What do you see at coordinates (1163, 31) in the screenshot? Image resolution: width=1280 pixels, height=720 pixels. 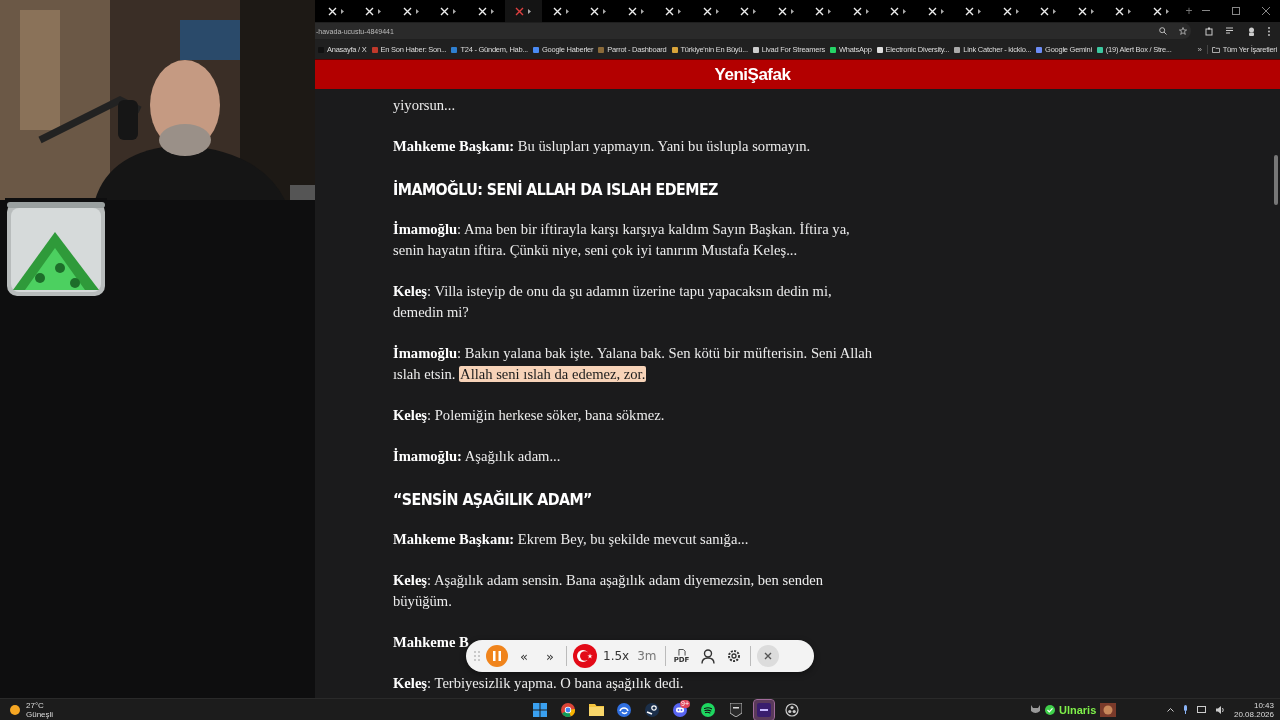 I see `zoom-icon` at bounding box center [1163, 31].